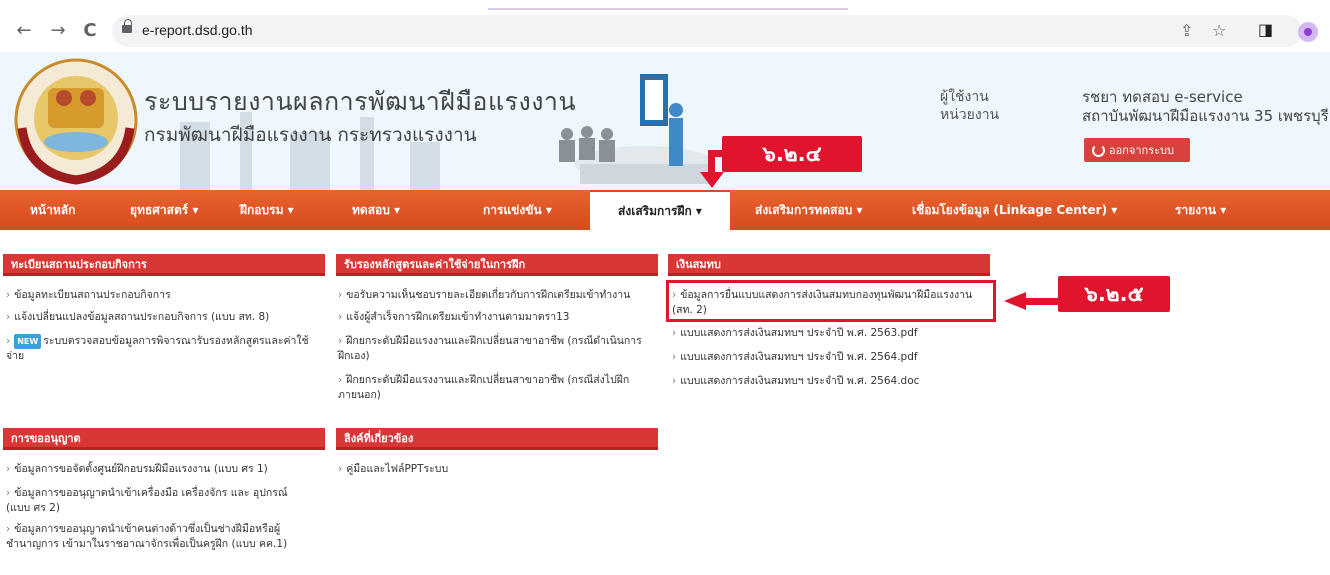 Image resolution: width=1330 pixels, height=575 pixels. I want to click on forward-icon: →, so click(58, 30).